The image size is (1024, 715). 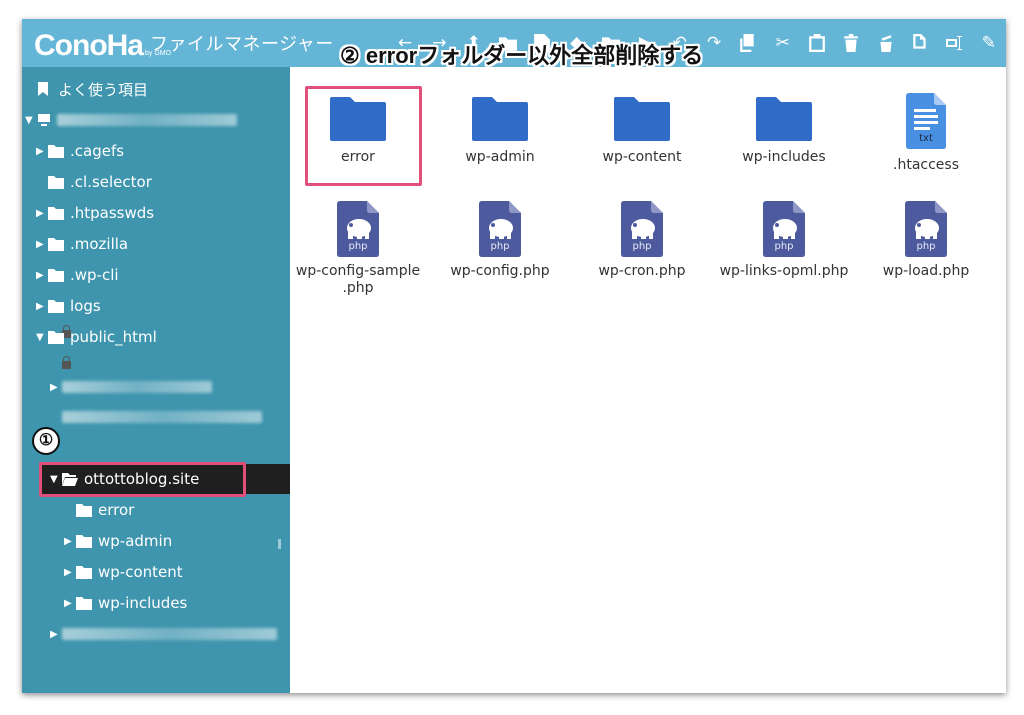 I want to click on empty-icon, so click(x=886, y=43).